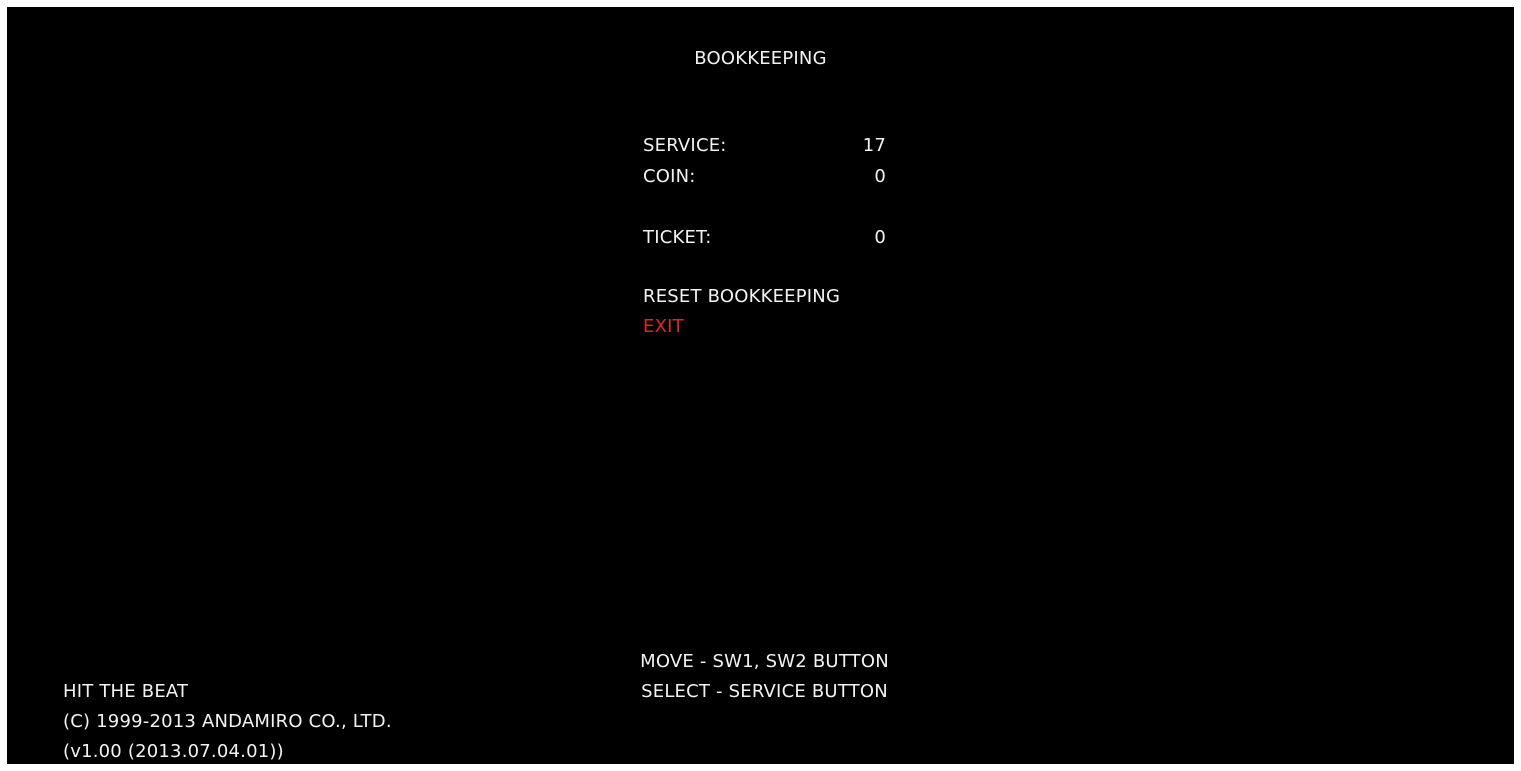 The width and height of the screenshot is (1521, 771). What do you see at coordinates (764, 691) in the screenshot?
I see `help-select-instruction: SELECT - SERVICE BUTTON` at bounding box center [764, 691].